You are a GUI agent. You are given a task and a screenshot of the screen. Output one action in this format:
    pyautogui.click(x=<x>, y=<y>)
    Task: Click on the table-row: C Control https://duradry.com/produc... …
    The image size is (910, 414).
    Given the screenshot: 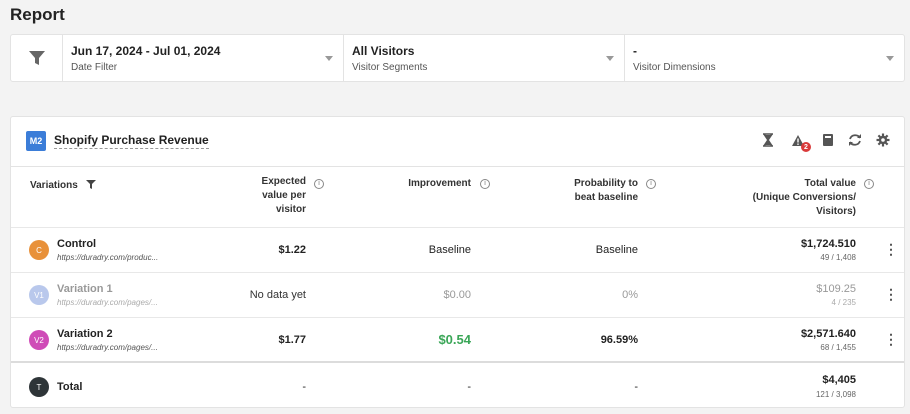 What is the action you would take?
    pyautogui.click(x=457, y=249)
    